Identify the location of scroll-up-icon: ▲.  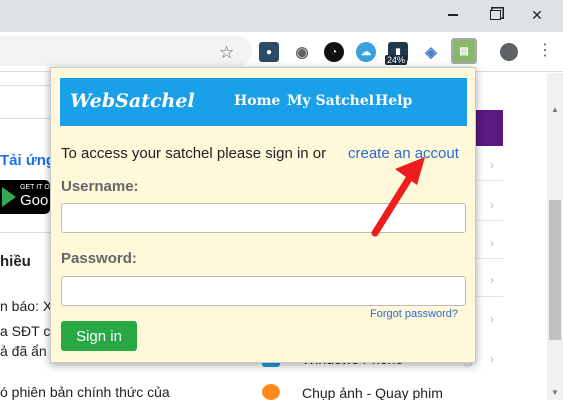
(555, 109).